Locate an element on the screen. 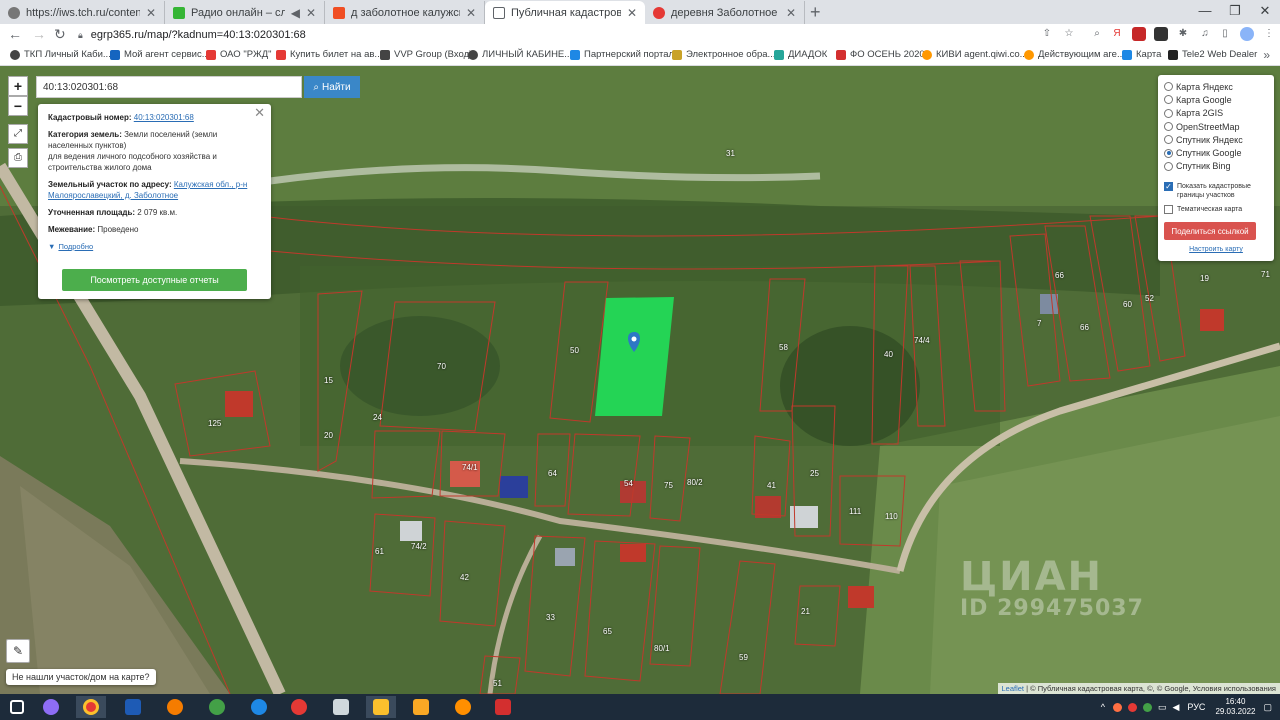 This screenshot has width=1280, height=720. language-indicator: РУС is located at coordinates (1196, 707).